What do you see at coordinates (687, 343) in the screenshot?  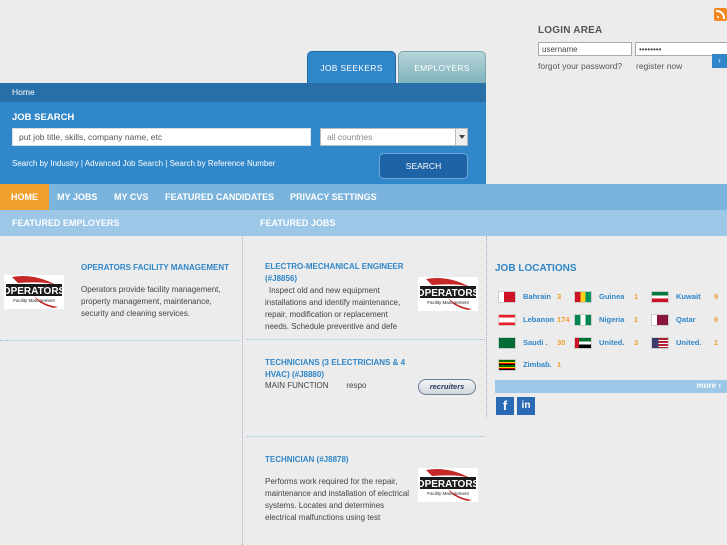 I see `location-usa: United. 1` at bounding box center [687, 343].